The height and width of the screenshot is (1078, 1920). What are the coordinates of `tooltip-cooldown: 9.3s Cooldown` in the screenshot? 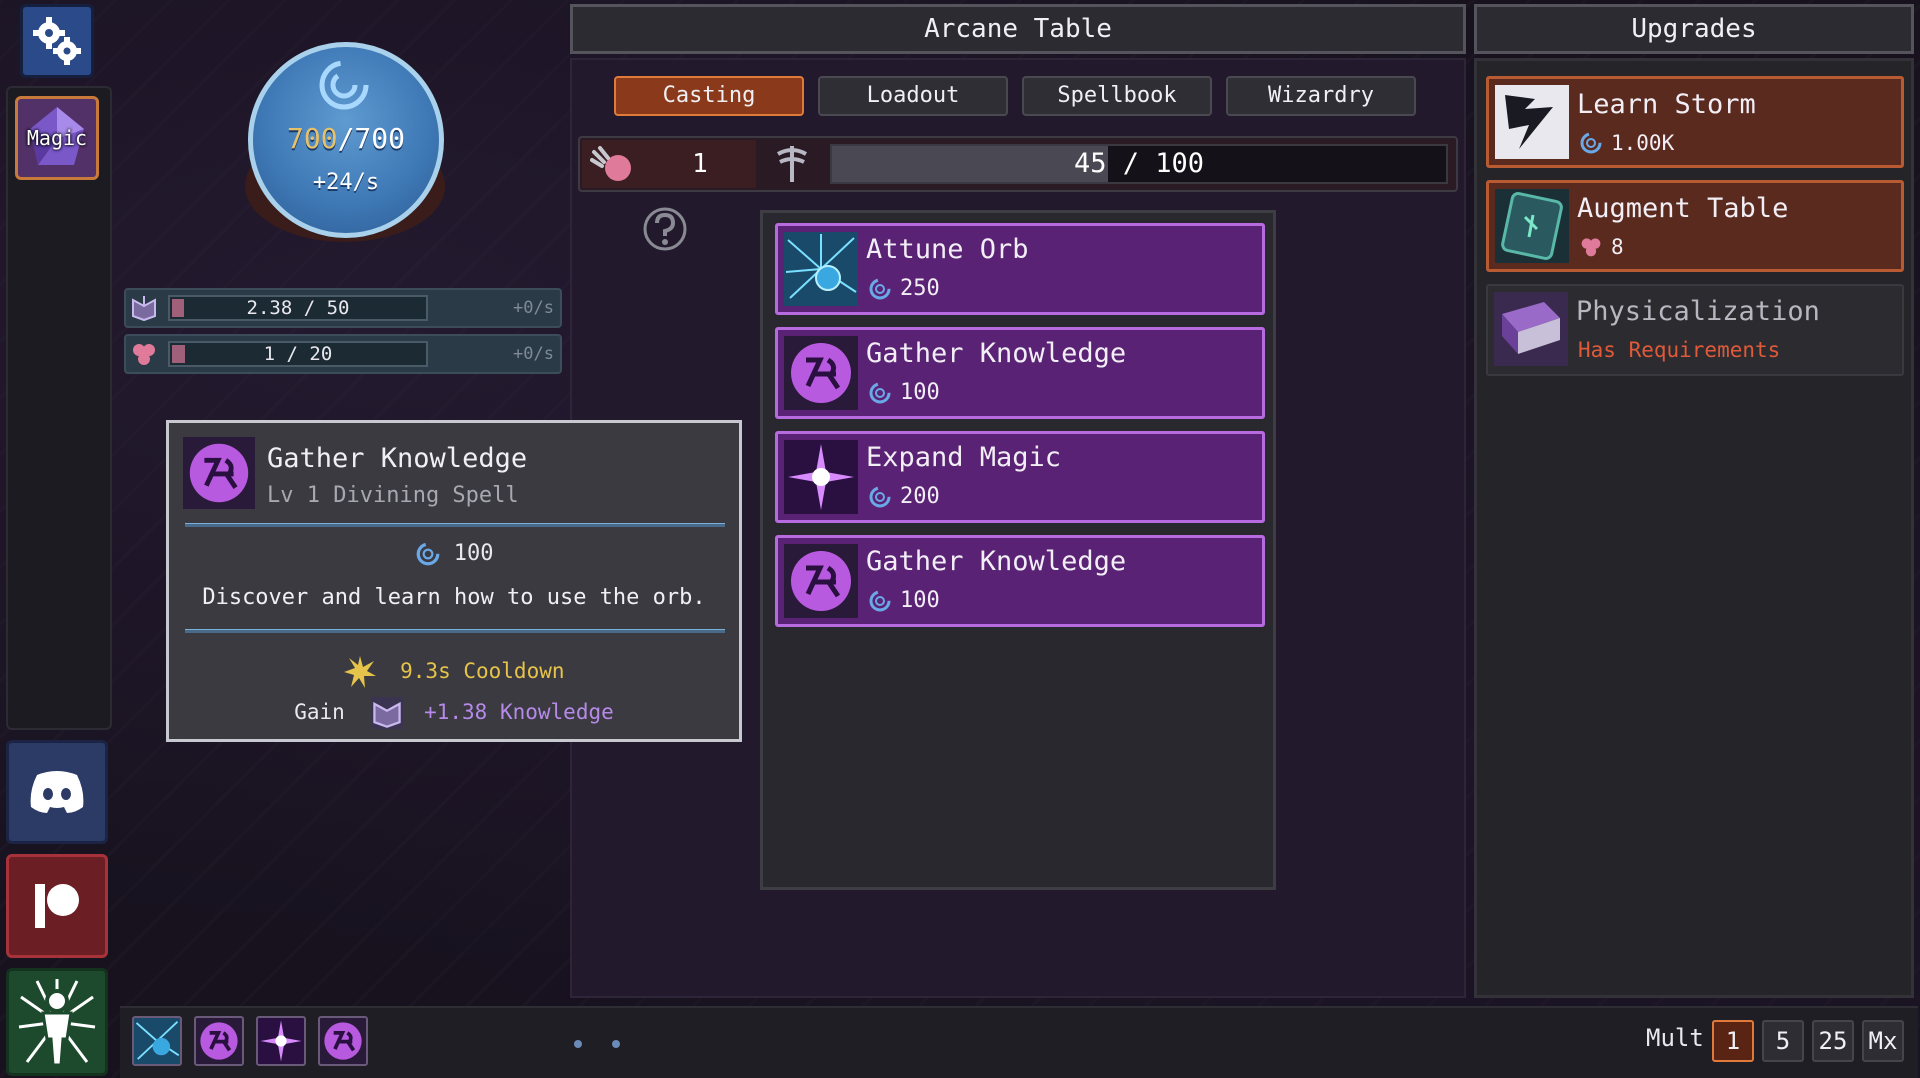 It's located at (454, 672).